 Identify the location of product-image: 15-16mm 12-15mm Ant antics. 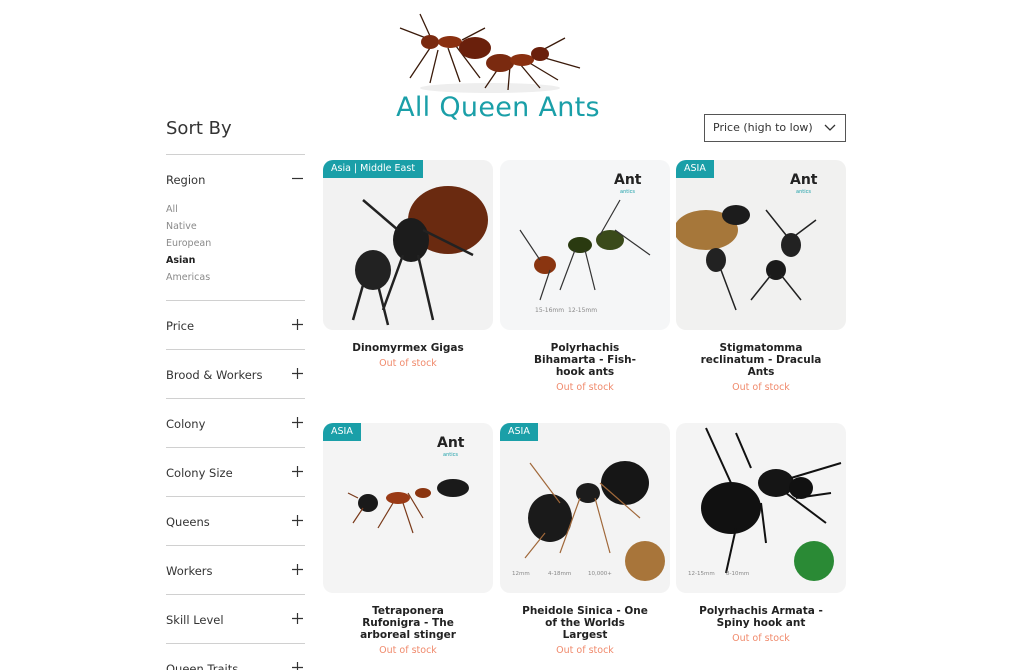
(585, 245).